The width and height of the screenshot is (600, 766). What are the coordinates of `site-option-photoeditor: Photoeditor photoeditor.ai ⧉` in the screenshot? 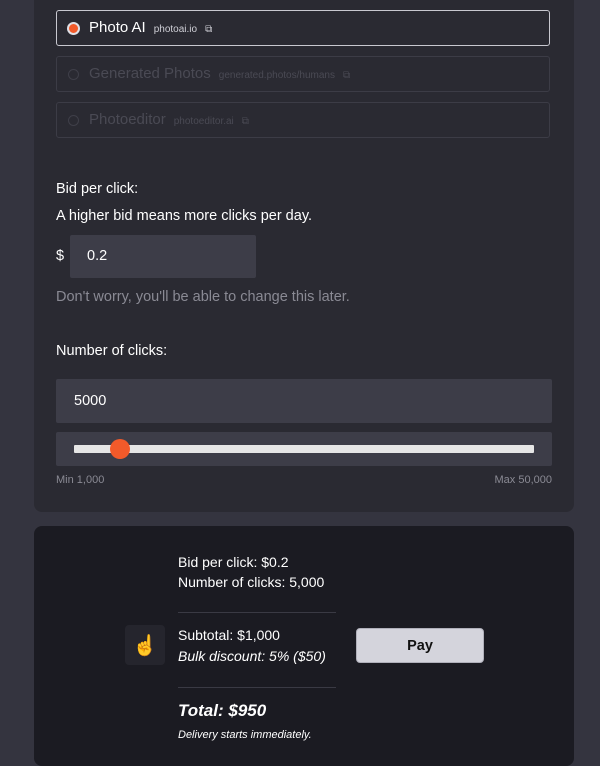 It's located at (303, 120).